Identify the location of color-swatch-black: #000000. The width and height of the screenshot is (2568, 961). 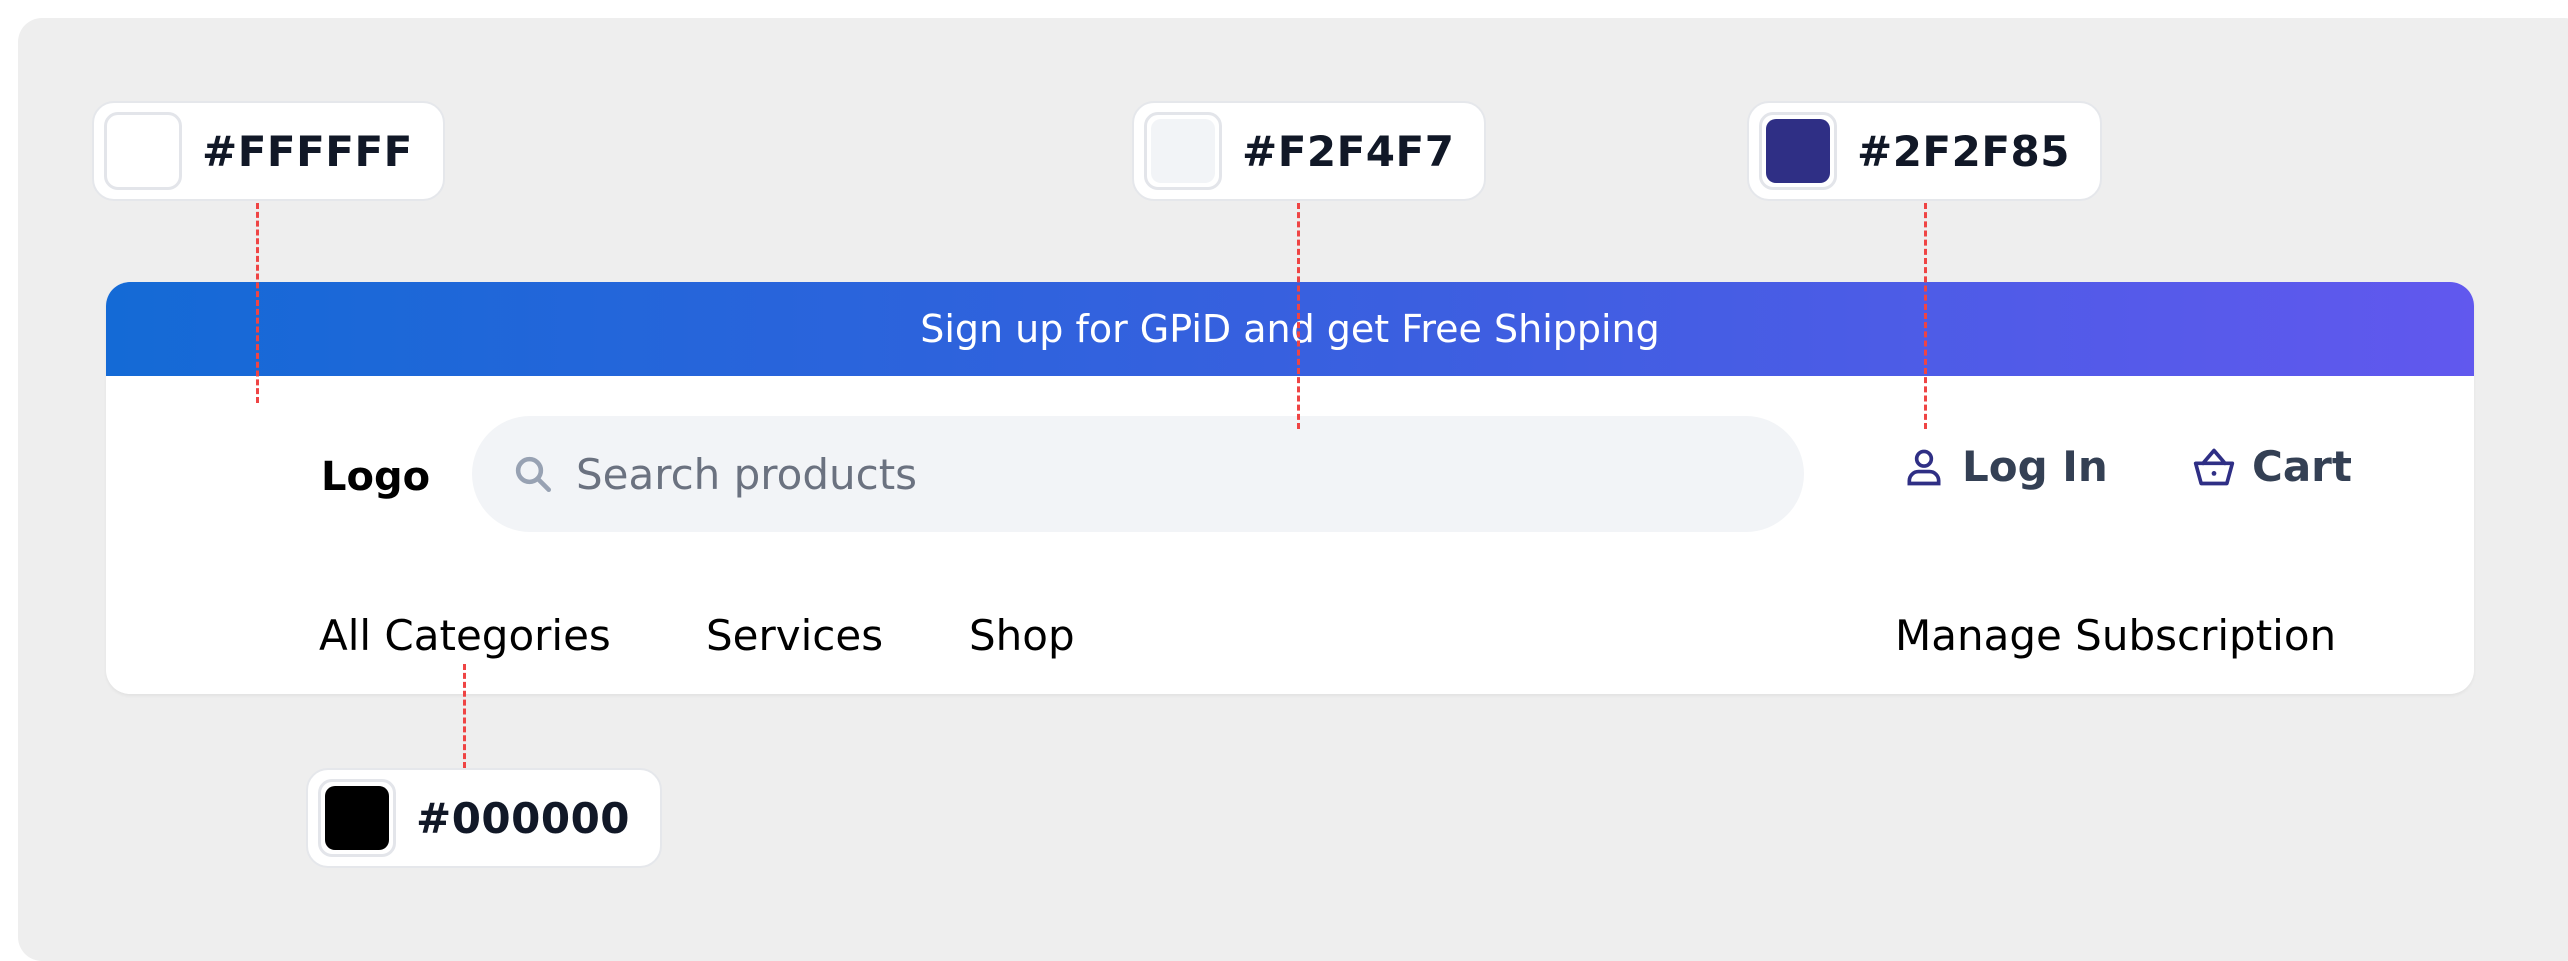
(484, 818).